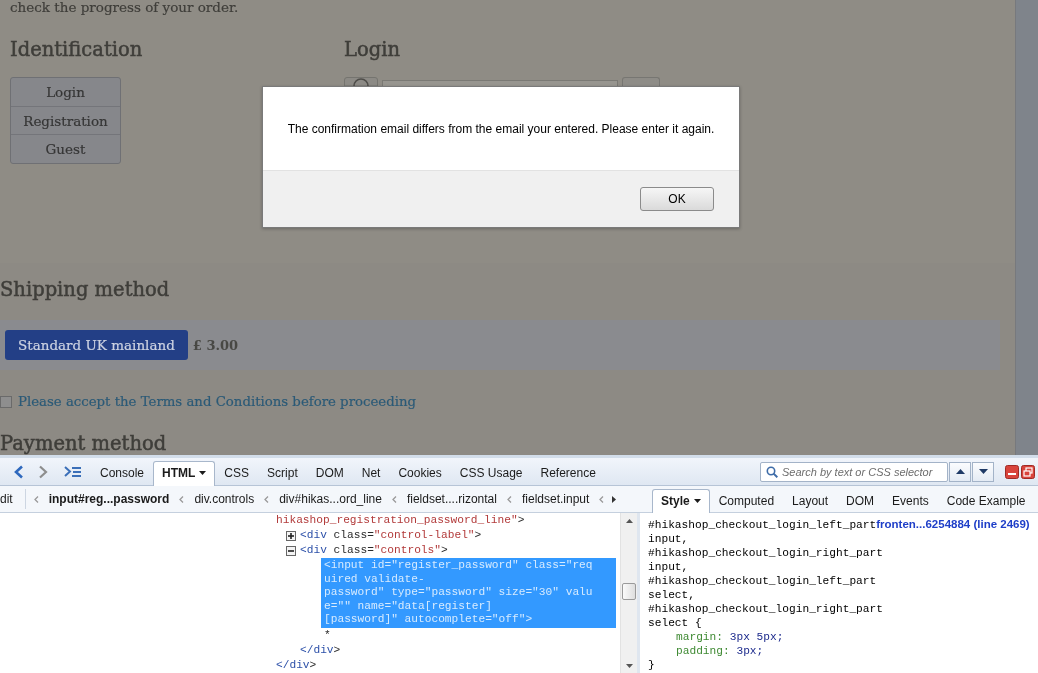  Describe the element at coordinates (374, 550) in the screenshot. I see `code-line: <div class="controls">` at that location.